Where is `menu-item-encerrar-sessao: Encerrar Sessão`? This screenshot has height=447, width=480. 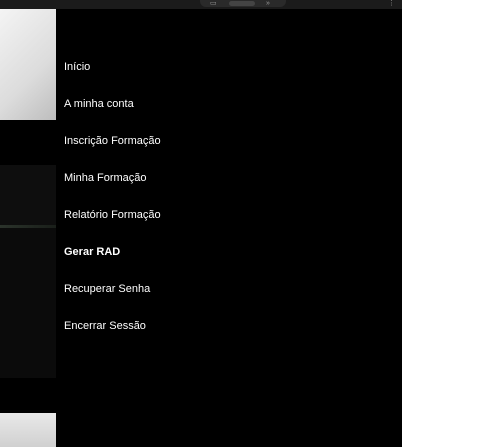
menu-item-encerrar-sessao: Encerrar Sessão is located at coordinates (112, 334).